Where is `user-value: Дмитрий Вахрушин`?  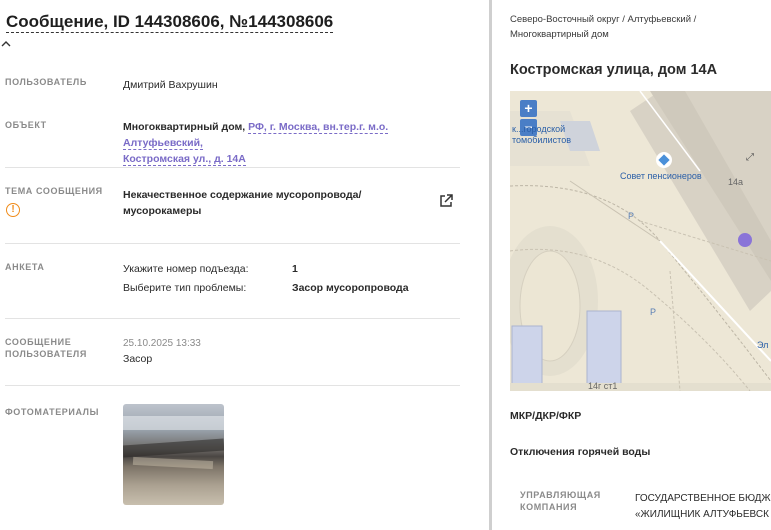 user-value: Дмитрий Вахрушин is located at coordinates (170, 85).